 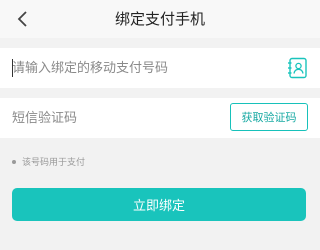 What do you see at coordinates (112, 118) in the screenshot?
I see `sms-code-input` at bounding box center [112, 118].